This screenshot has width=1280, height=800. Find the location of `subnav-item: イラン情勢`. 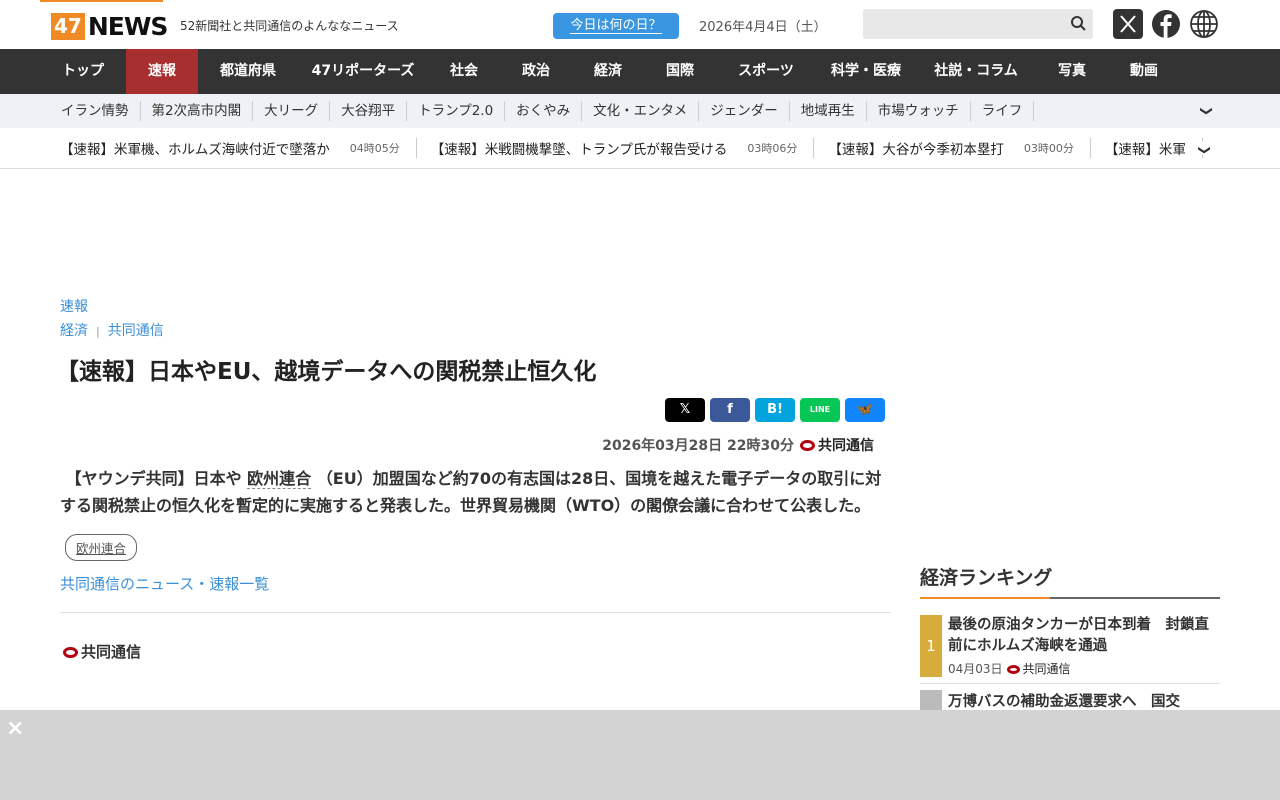

subnav-item: イラン情勢 is located at coordinates (95, 111).